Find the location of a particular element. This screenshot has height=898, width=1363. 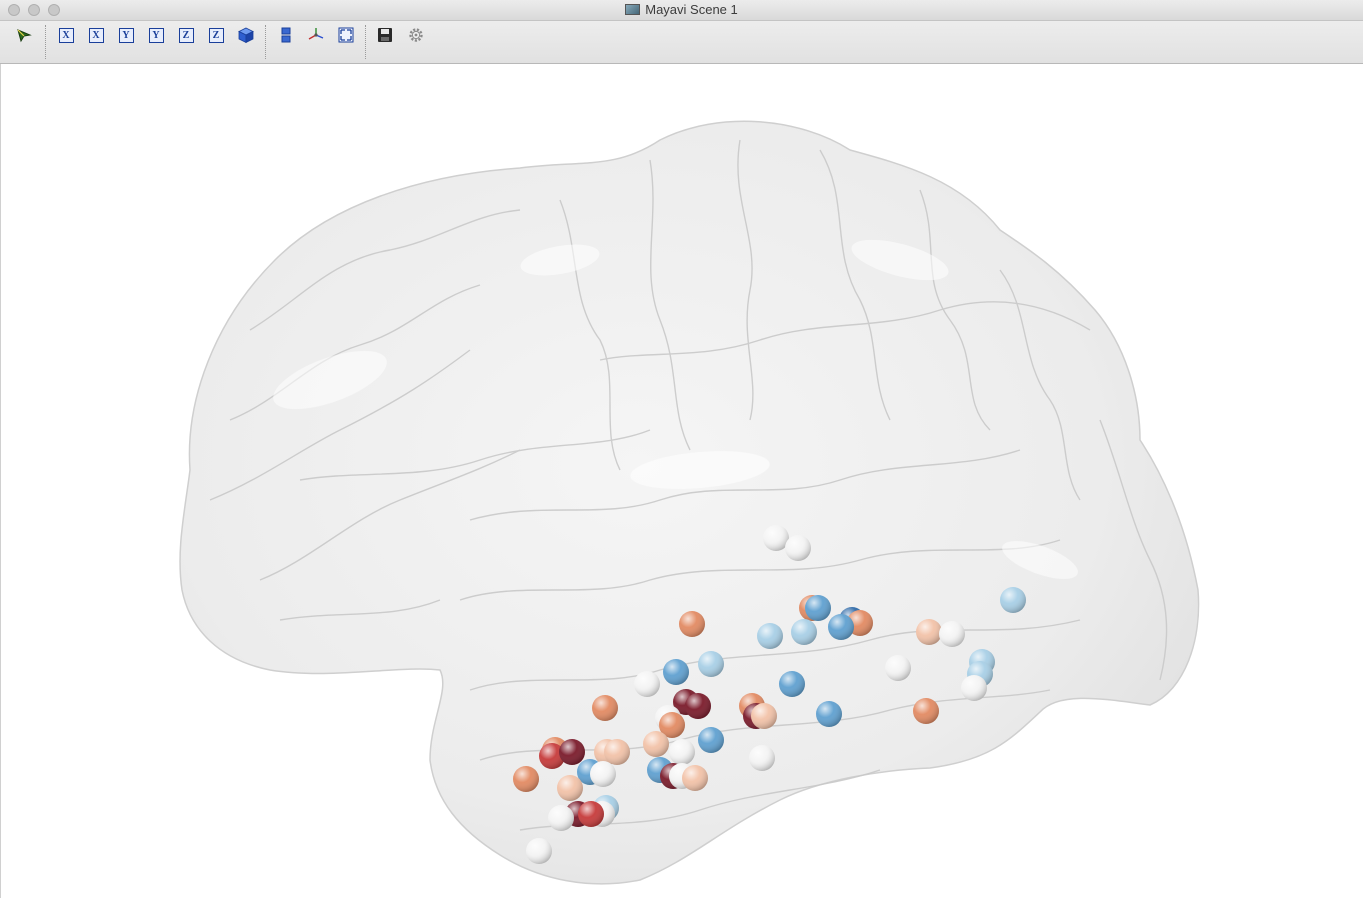

save-button is located at coordinates (385, 35).